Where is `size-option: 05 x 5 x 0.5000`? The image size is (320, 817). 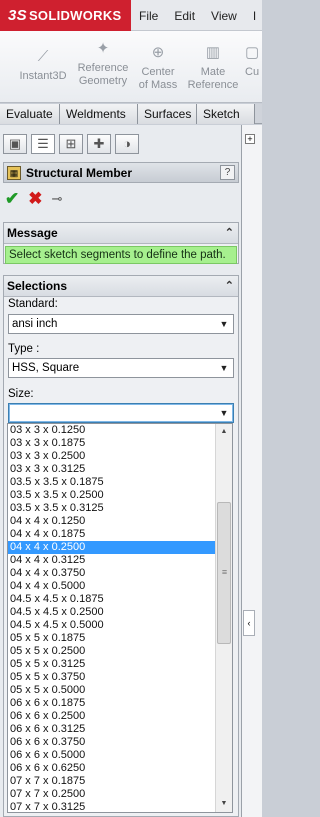 size-option: 05 x 5 x 0.5000 is located at coordinates (120, 690).